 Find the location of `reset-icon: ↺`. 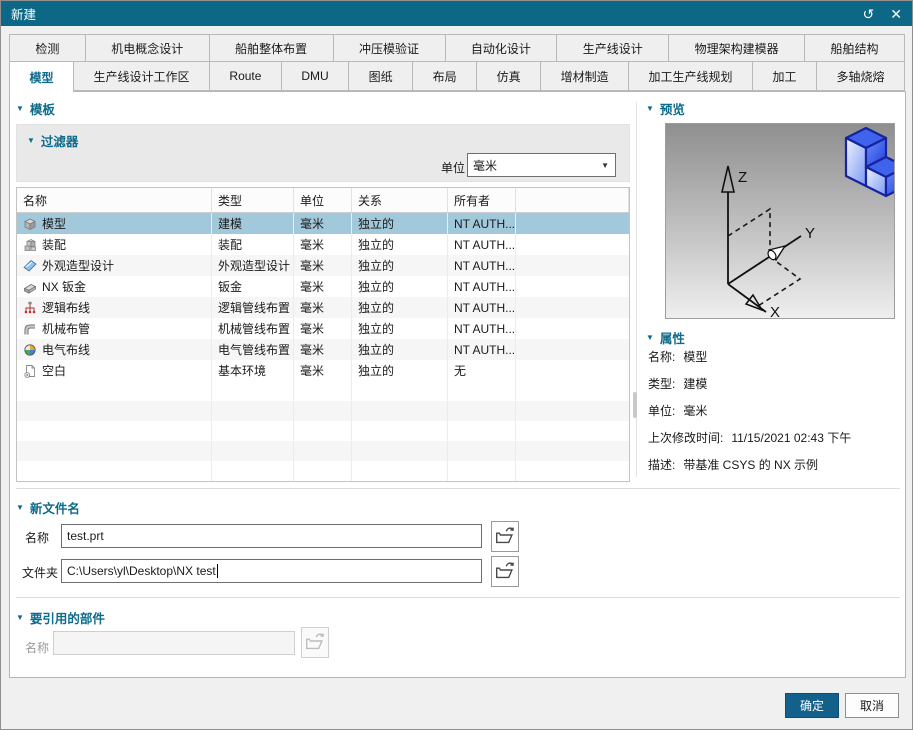

reset-icon: ↺ is located at coordinates (869, 14).